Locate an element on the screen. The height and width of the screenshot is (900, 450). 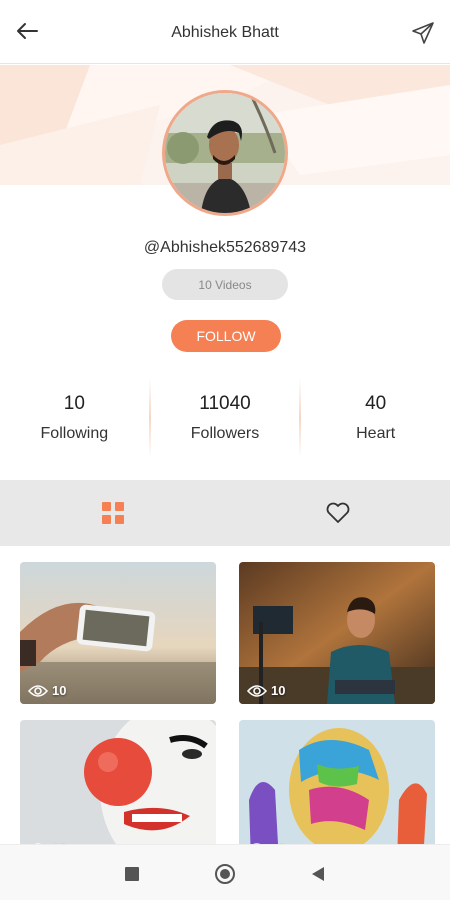
stats-row: 10 Following 11040 Followers 40 Heart is located at coordinates (225, 418).